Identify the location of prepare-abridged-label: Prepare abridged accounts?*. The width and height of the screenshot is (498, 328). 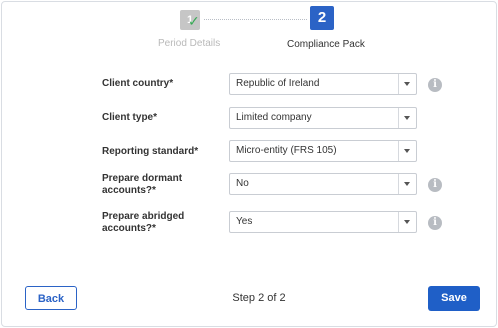
(162, 223).